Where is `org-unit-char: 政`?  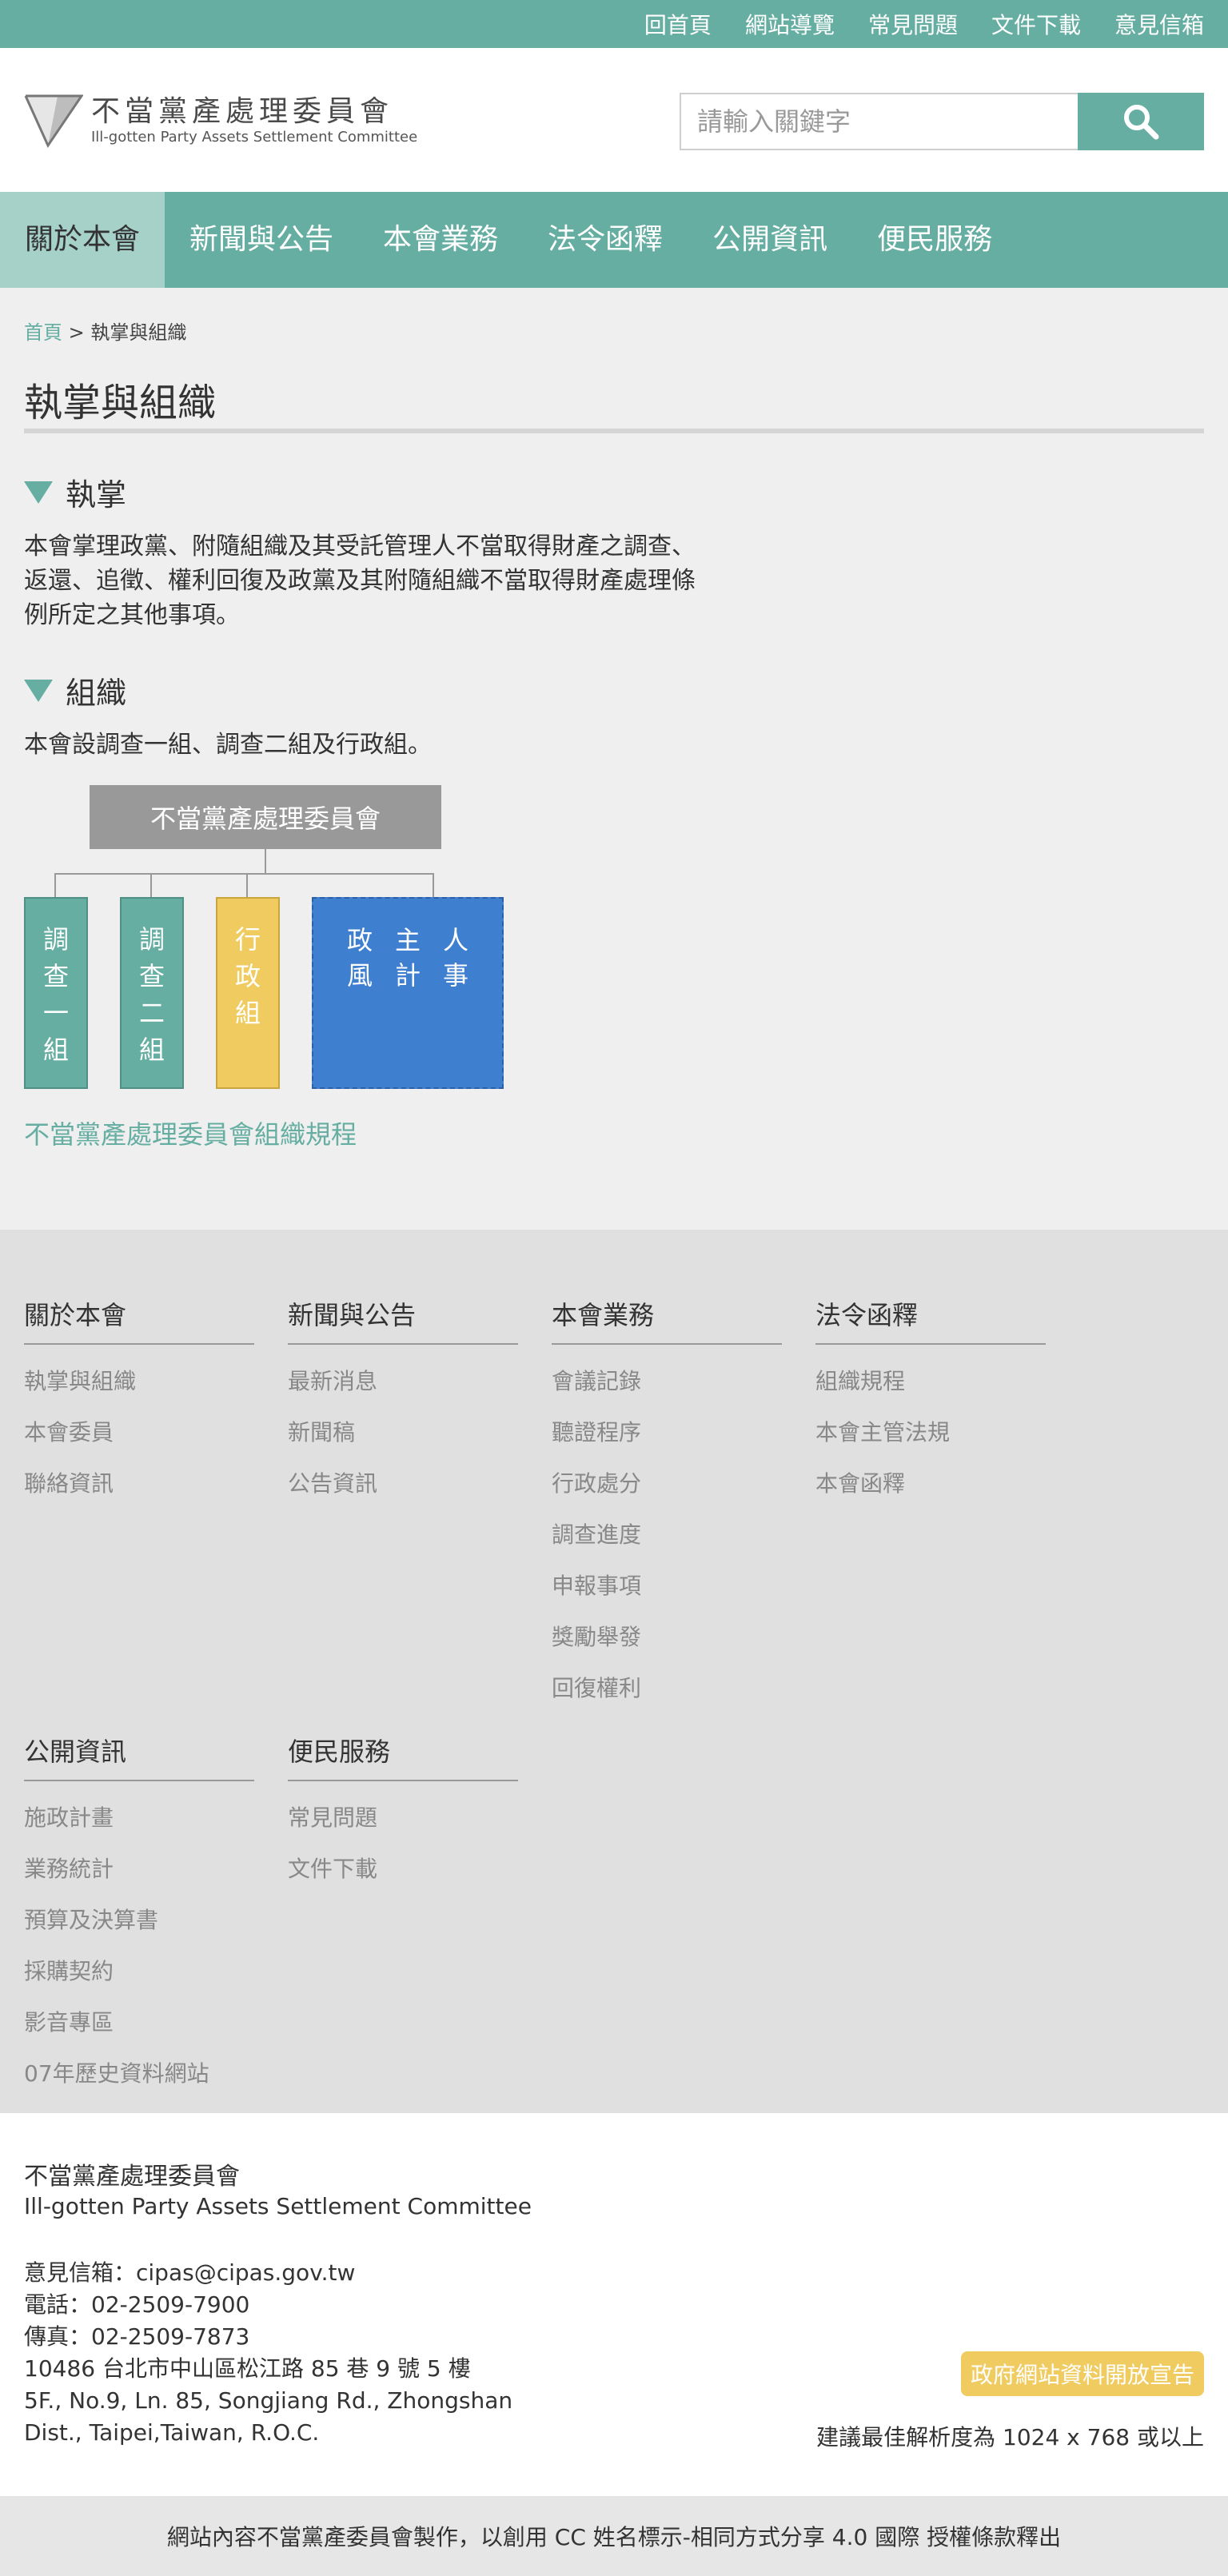 org-unit-char: 政 is located at coordinates (247, 976).